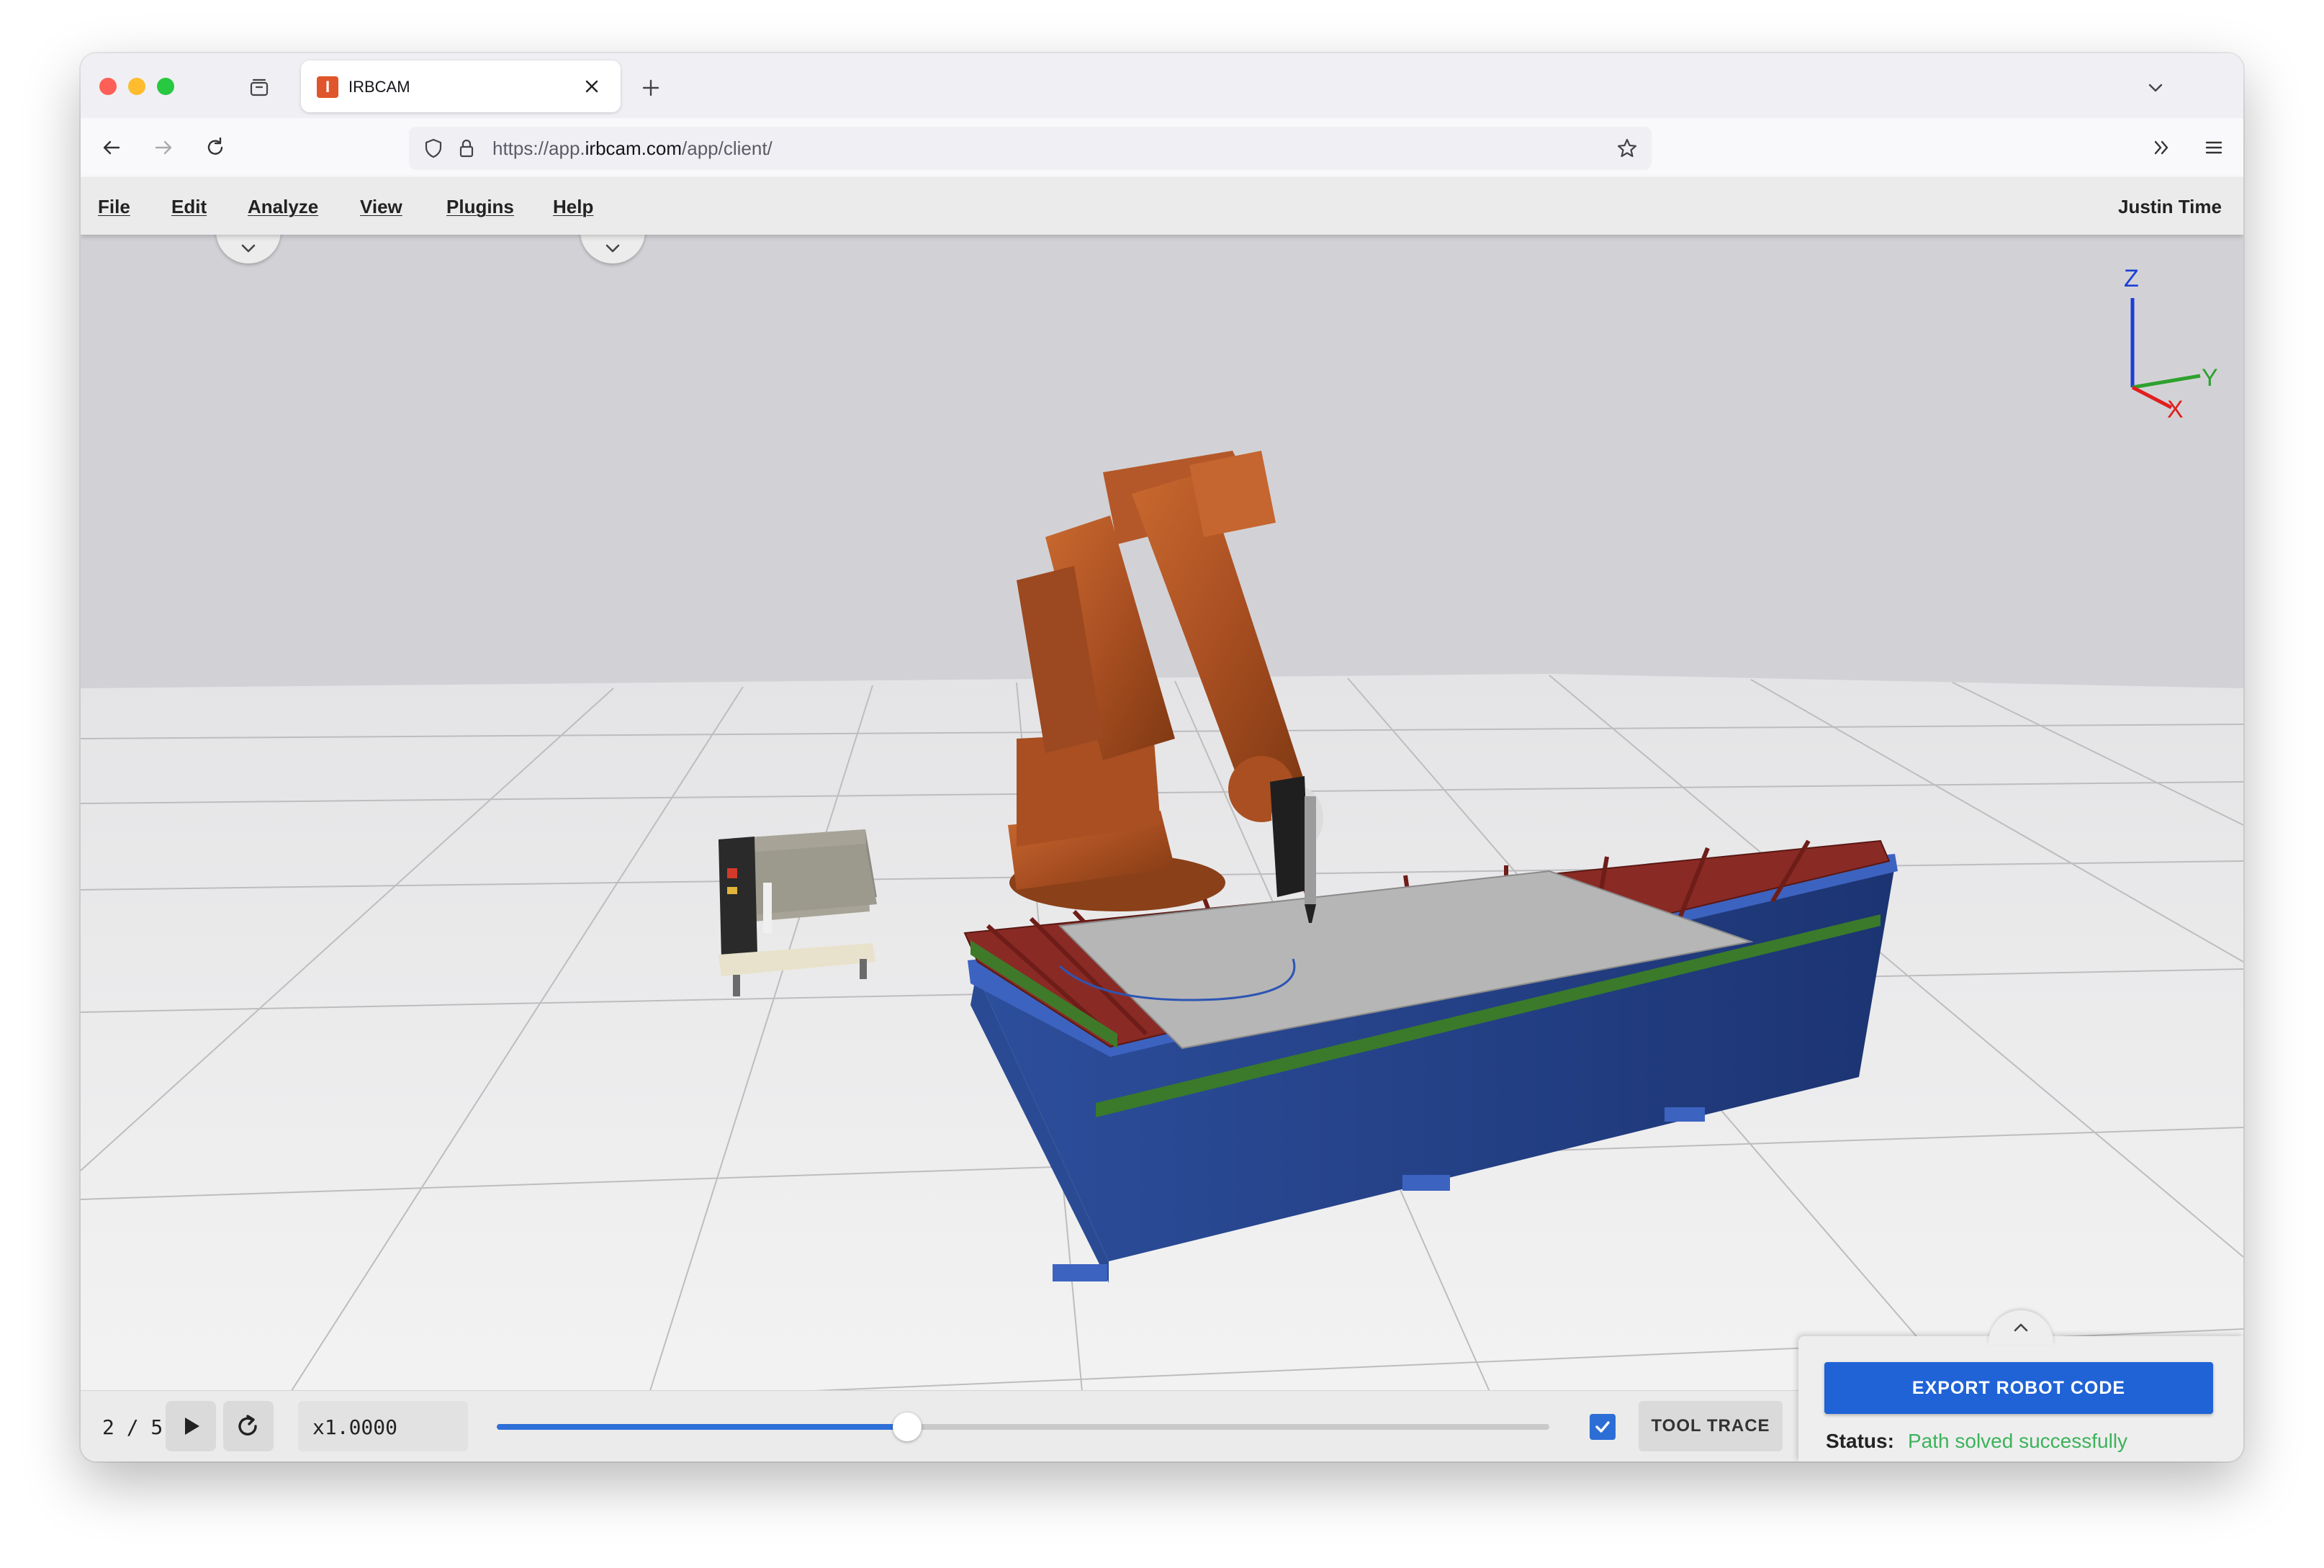 The width and height of the screenshot is (2324, 1568). I want to click on axis-gizmo: Z Y X, so click(2171, 341).